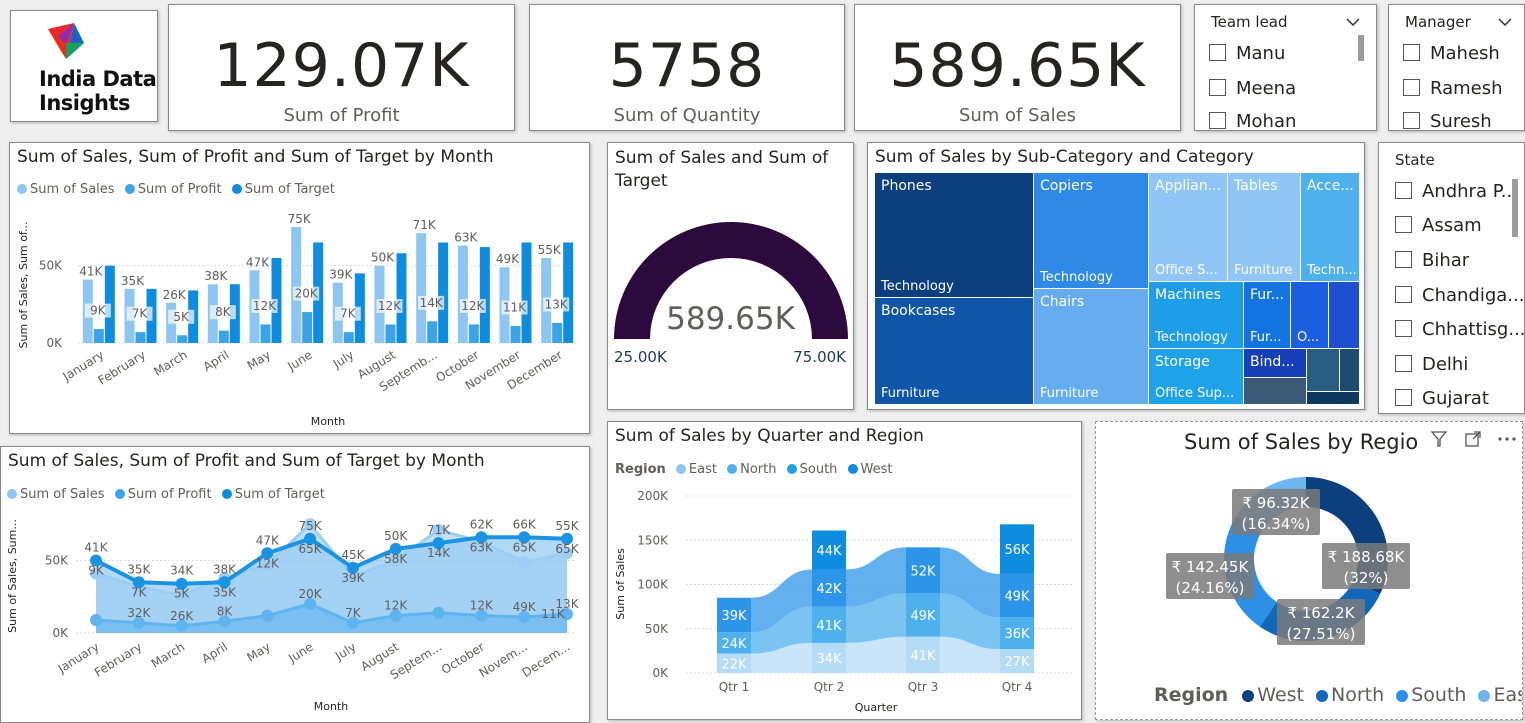 This screenshot has width=1525, height=723. What do you see at coordinates (268, 540) in the screenshot?
I see `data-label: 47K` at bounding box center [268, 540].